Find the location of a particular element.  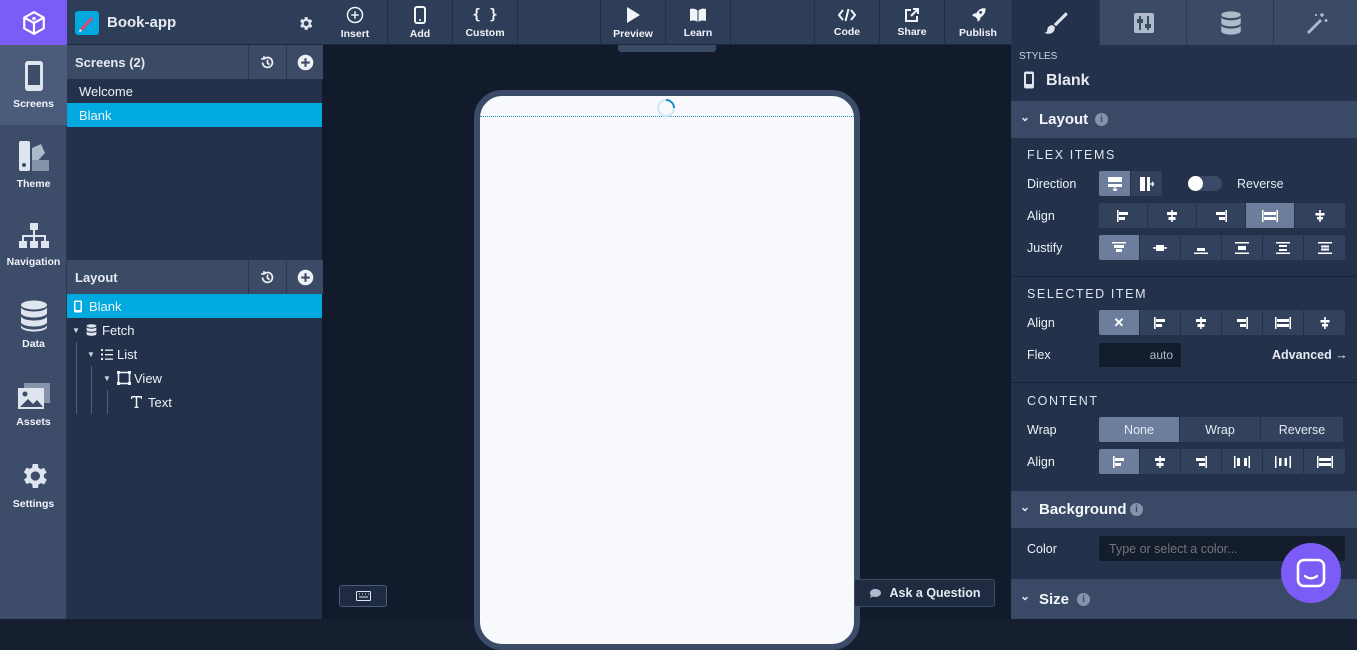

screens-header: Screens (2) is located at coordinates (195, 62).